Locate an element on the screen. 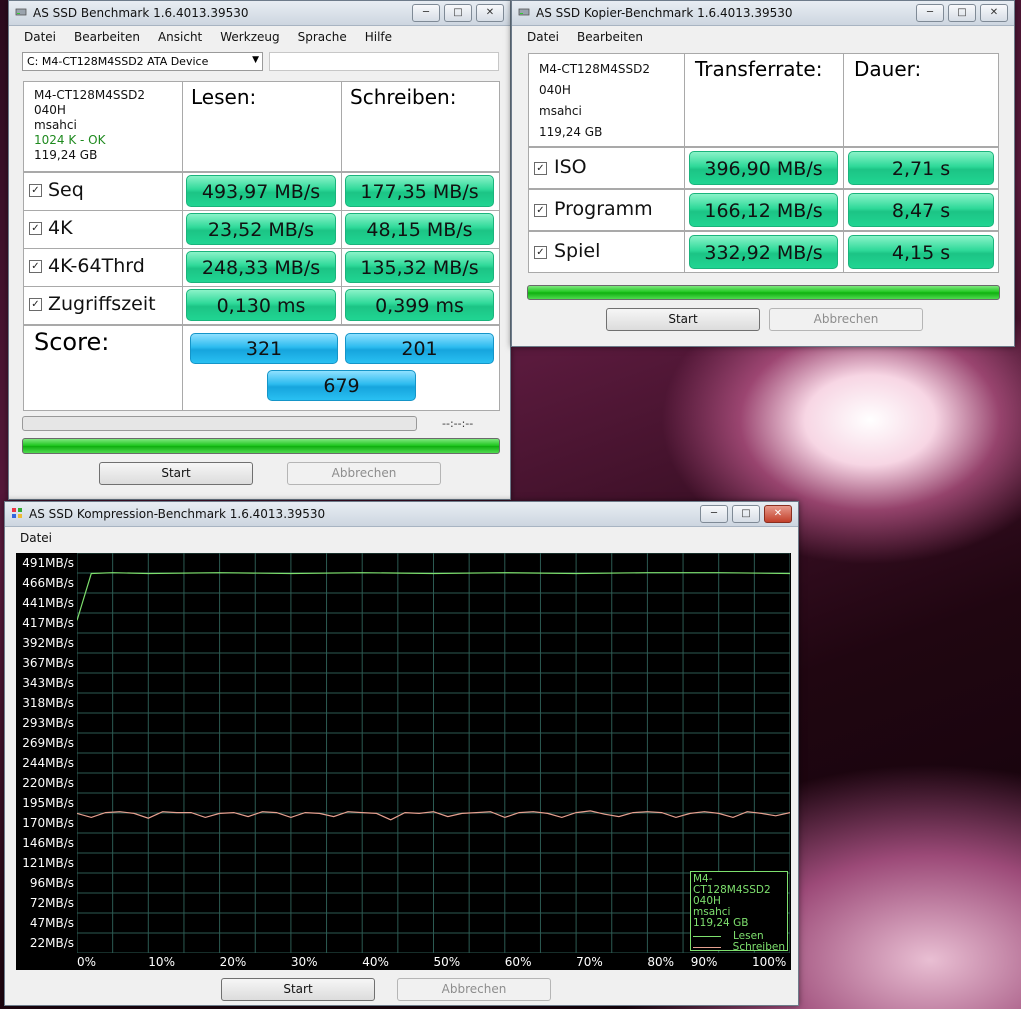 The image size is (1021, 1009). rate-header-cell: Transferrate: is located at coordinates (764, 100).